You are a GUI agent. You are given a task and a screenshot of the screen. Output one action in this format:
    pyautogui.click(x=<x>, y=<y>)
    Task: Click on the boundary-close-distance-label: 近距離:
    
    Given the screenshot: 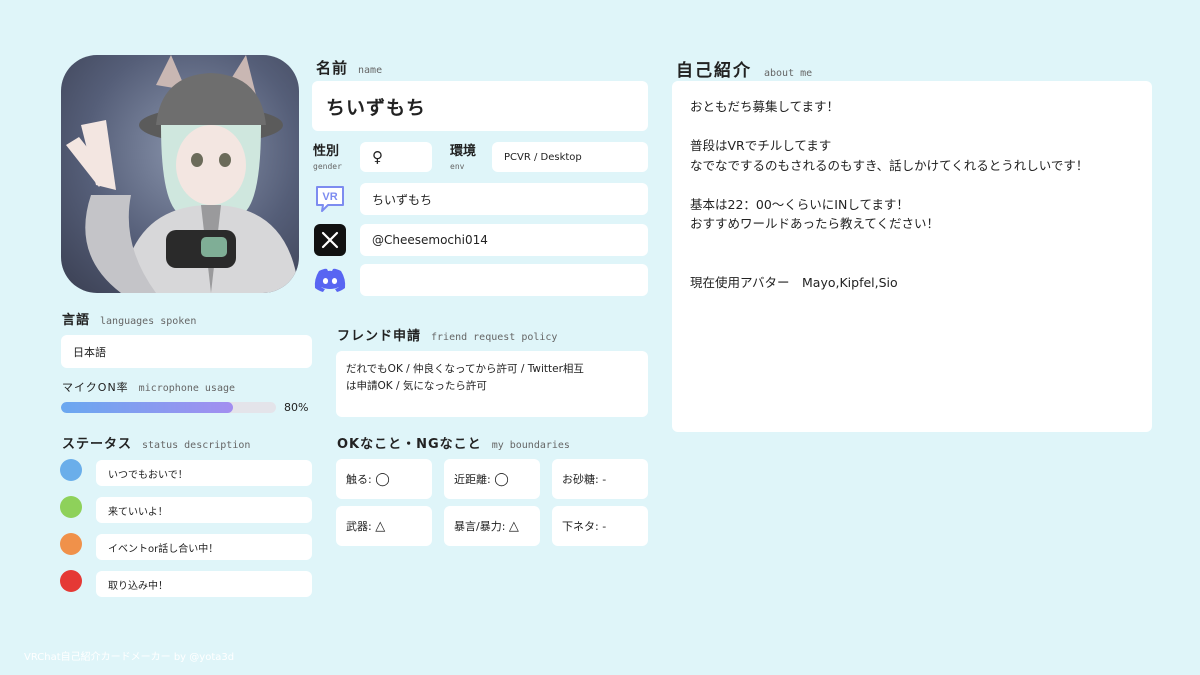 What is the action you would take?
    pyautogui.click(x=472, y=479)
    